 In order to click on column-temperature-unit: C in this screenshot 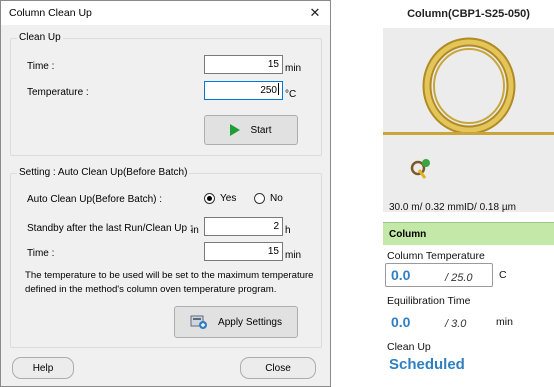, I will do `click(503, 275)`.